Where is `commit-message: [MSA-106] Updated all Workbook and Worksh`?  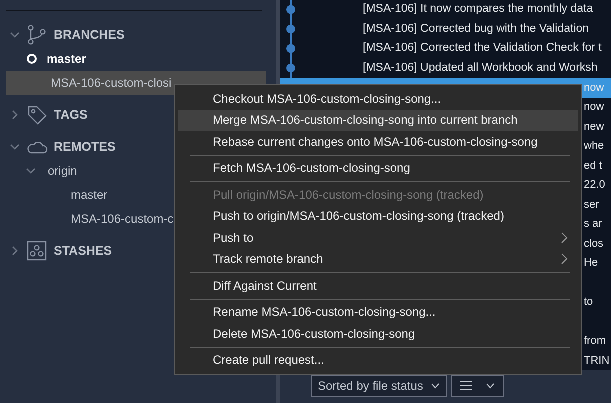
commit-message: [MSA-106] Updated all Workbook and Worksh is located at coordinates (480, 68).